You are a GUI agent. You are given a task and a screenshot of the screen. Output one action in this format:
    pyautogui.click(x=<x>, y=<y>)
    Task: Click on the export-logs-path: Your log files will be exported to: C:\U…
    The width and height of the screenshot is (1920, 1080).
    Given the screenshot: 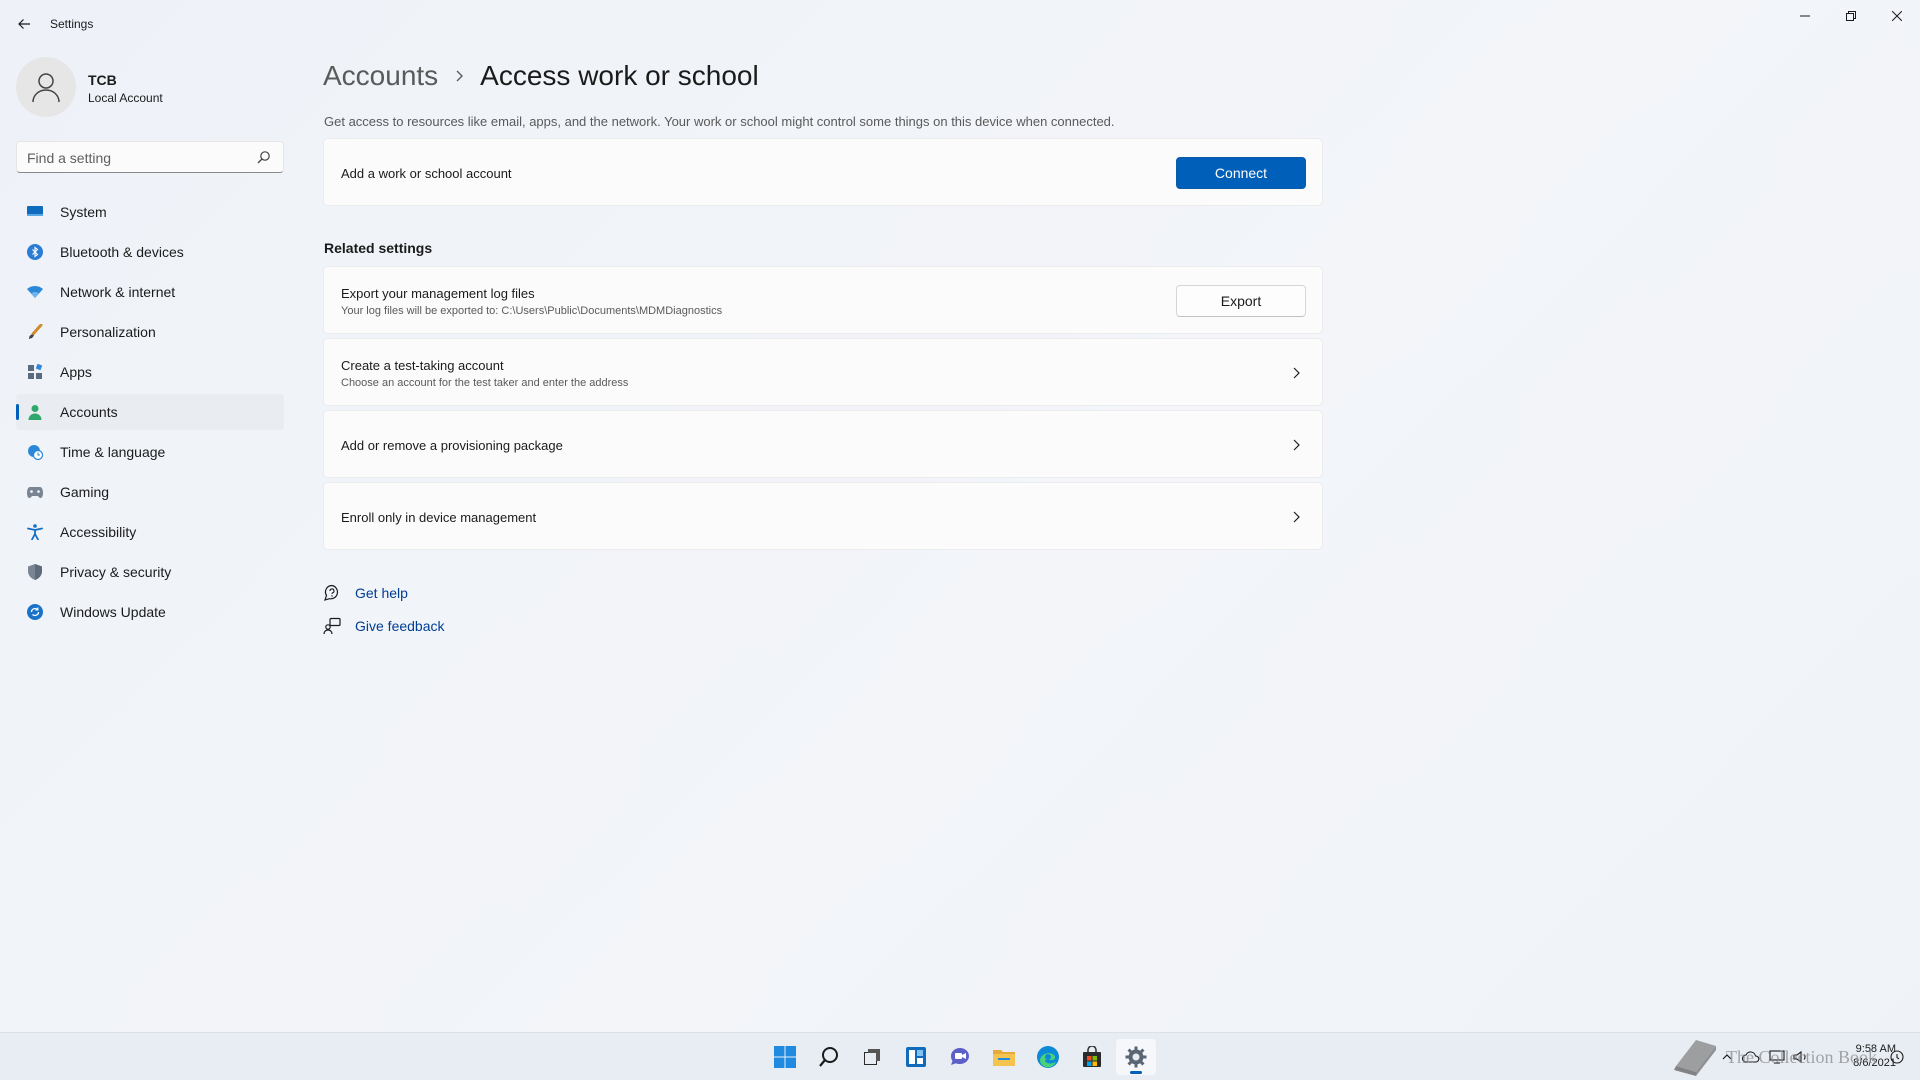 What is the action you would take?
    pyautogui.click(x=532, y=311)
    